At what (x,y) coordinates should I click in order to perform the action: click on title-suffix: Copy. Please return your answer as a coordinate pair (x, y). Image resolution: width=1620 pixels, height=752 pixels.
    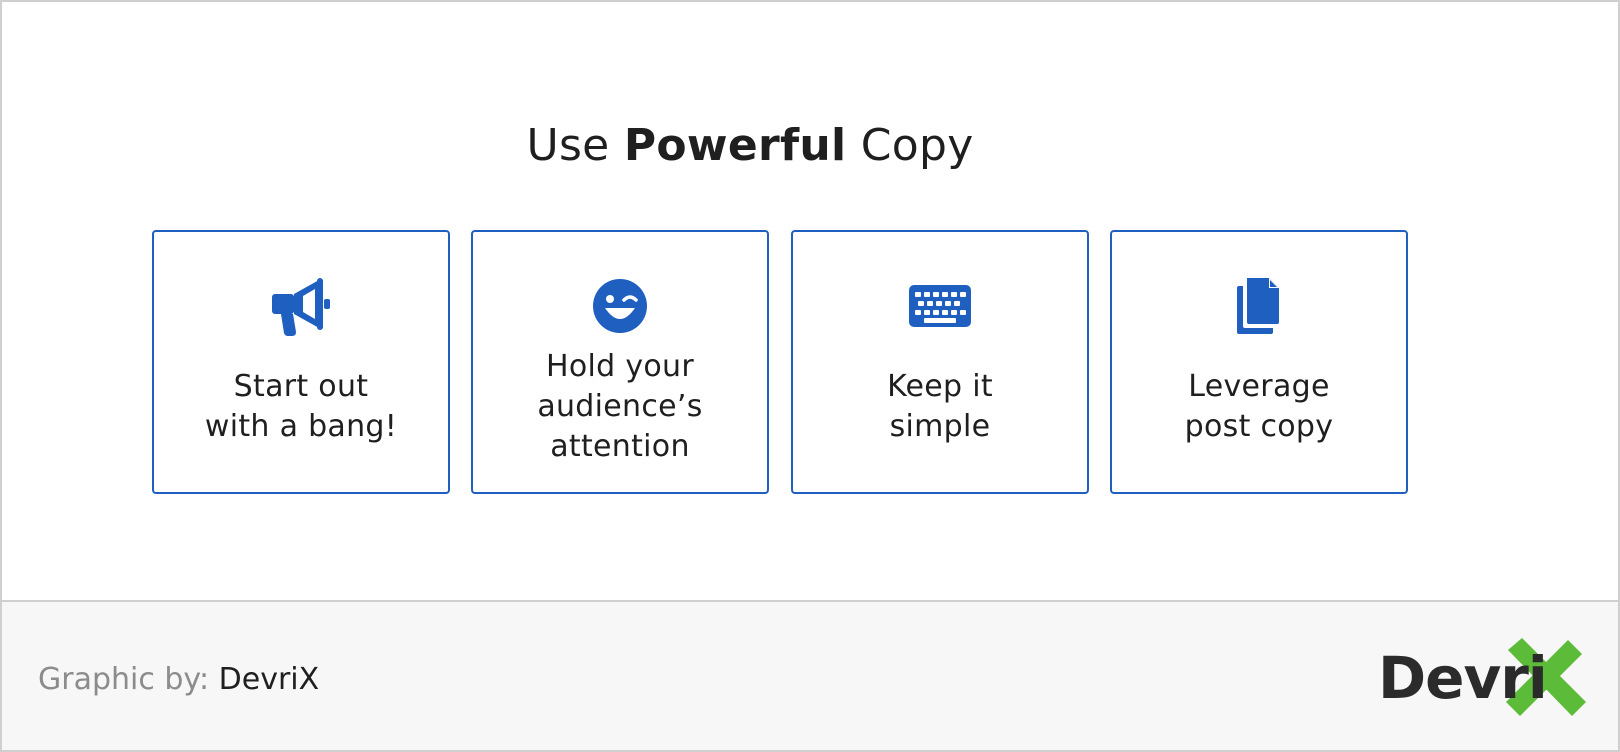
    Looking at the image, I should click on (910, 145).